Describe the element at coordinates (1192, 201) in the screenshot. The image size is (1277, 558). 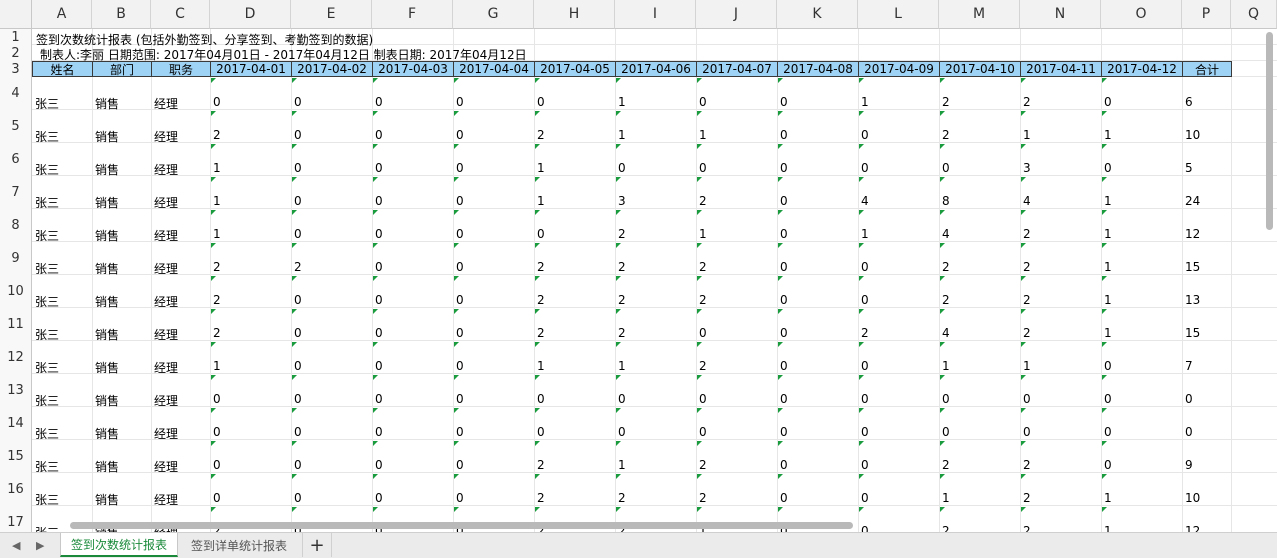
I see `table-cell-value: 24` at that location.